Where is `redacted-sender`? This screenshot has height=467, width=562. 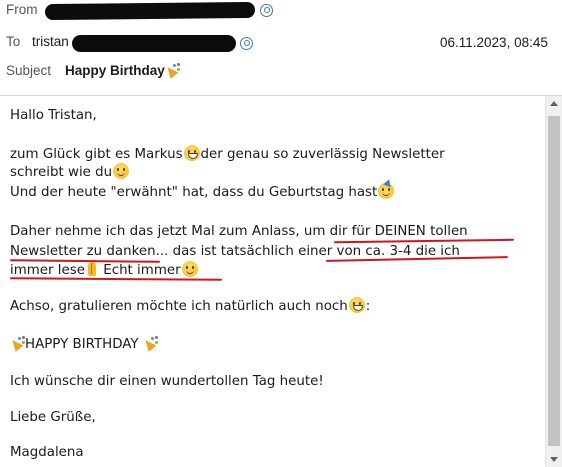
redacted-sender is located at coordinates (150, 11).